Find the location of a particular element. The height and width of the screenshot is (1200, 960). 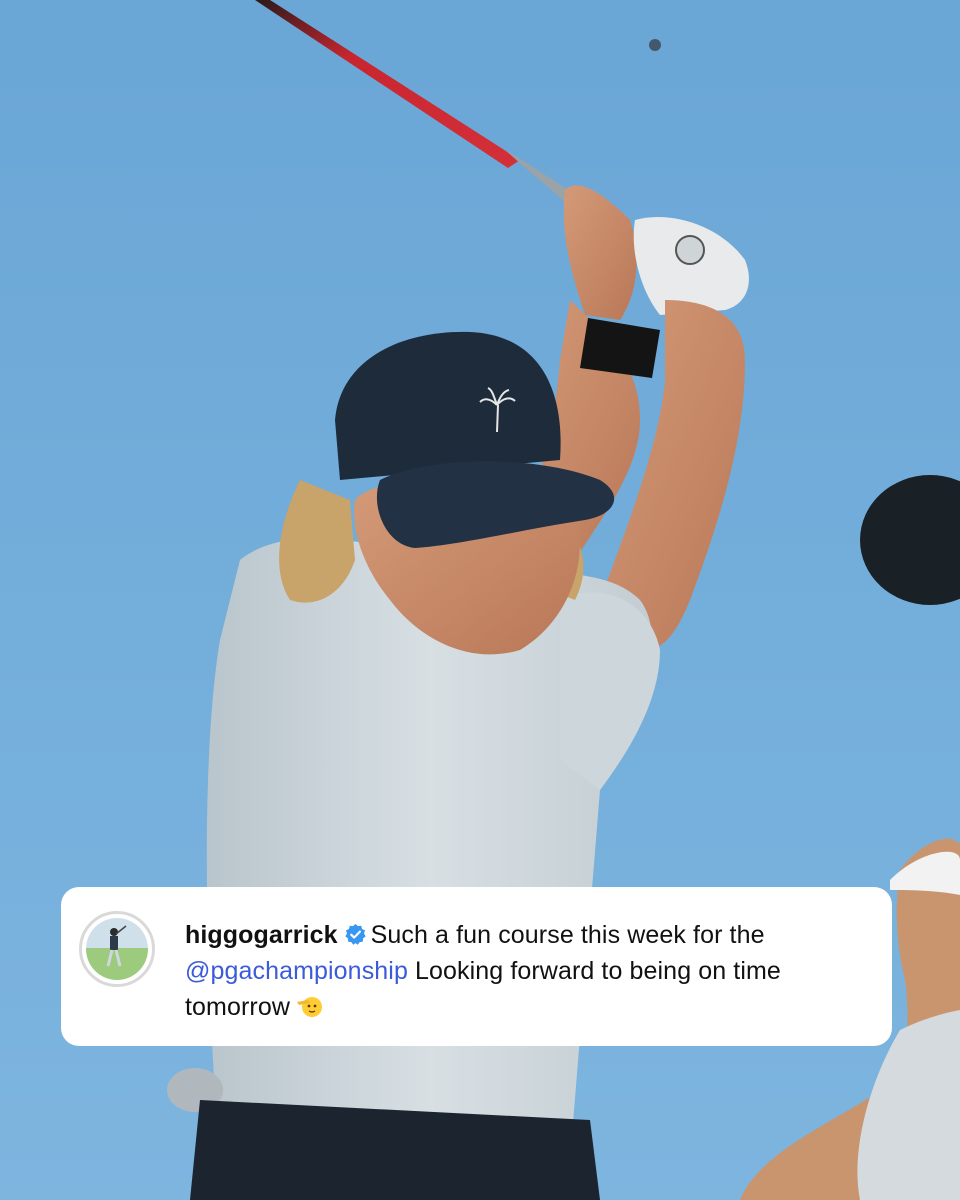

glove-logo is located at coordinates (690, 250).